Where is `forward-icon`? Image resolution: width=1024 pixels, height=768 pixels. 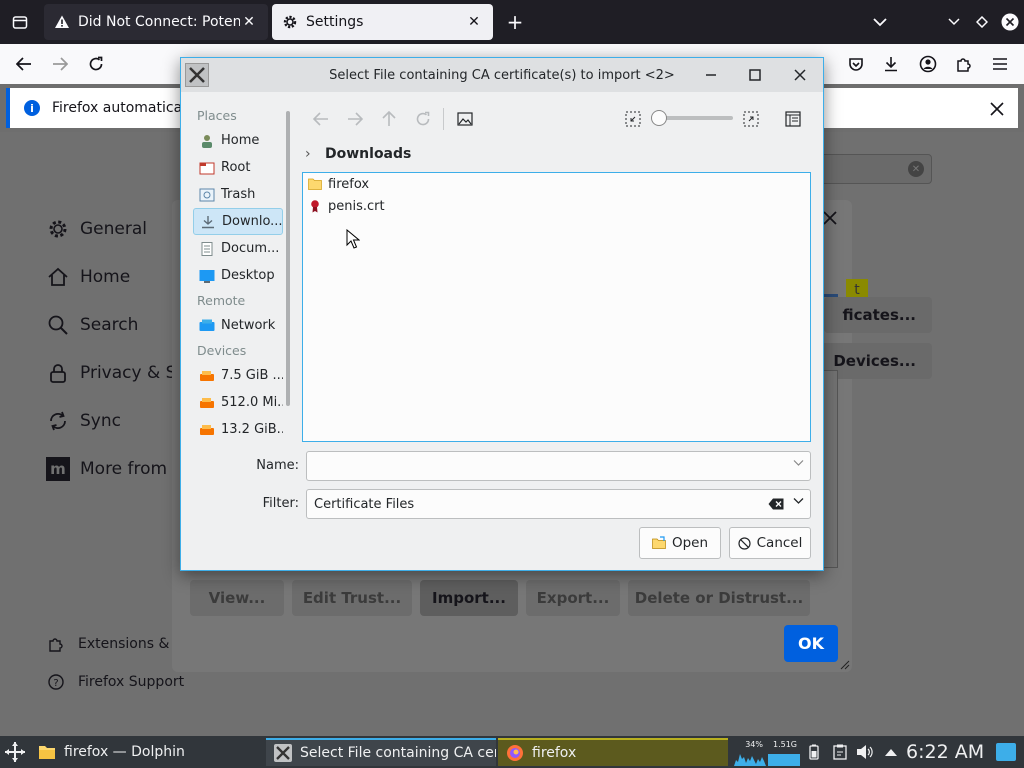 forward-icon is located at coordinates (355, 119).